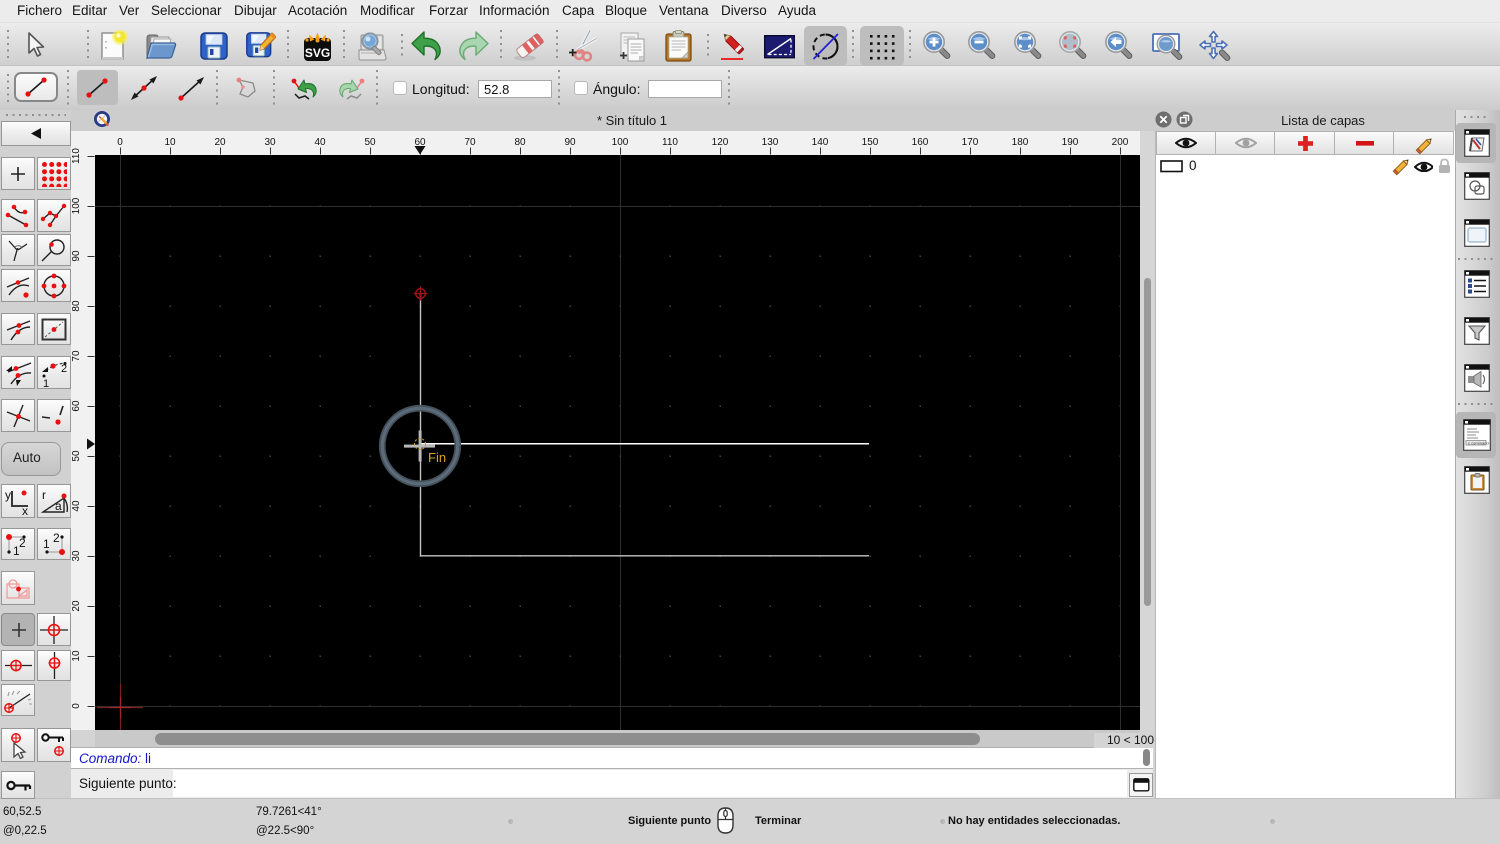 The image size is (1500, 844). Describe the element at coordinates (720, 142) in the screenshot. I see `svg-text: 120` at that location.